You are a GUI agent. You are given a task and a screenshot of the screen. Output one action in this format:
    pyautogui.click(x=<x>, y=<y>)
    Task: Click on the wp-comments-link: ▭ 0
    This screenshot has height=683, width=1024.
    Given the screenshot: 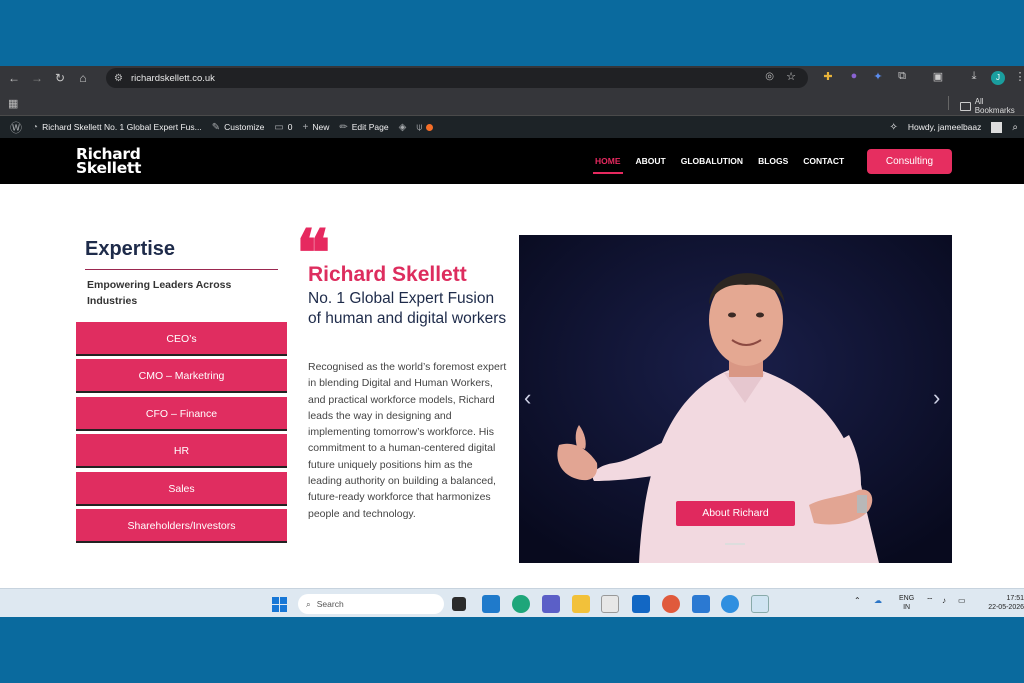 What is the action you would take?
    pyautogui.click(x=283, y=127)
    